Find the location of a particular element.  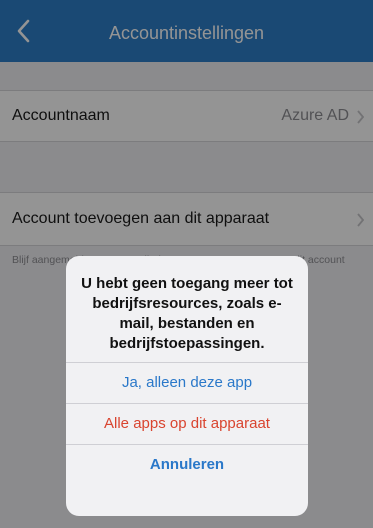

cancel-button: Annuleren is located at coordinates (187, 464).